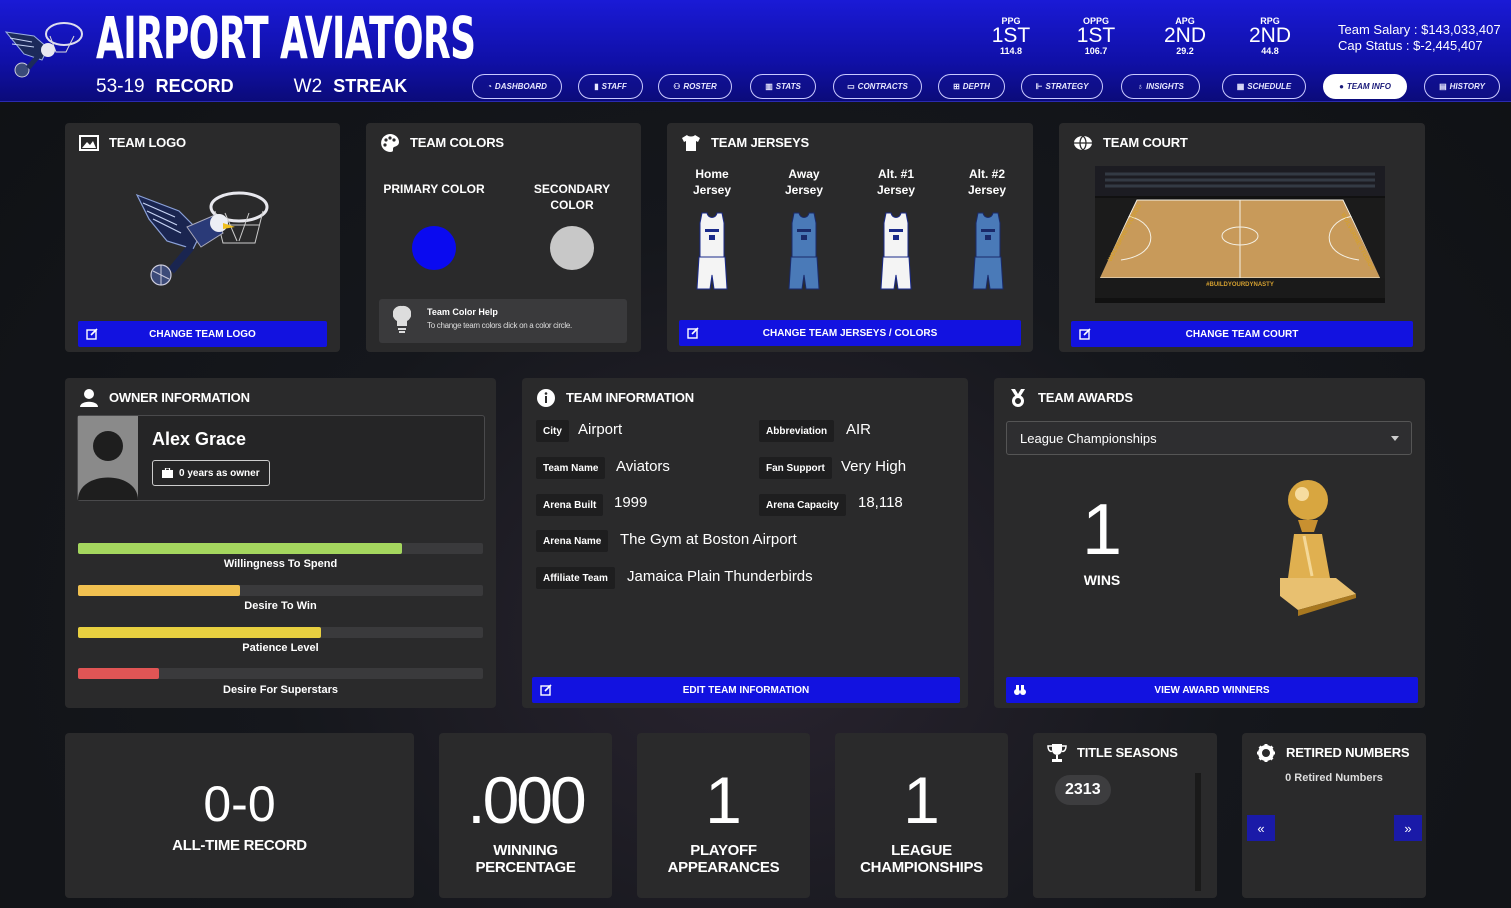 Image resolution: width=1511 pixels, height=908 pixels. I want to click on all-time-record-tile: 0-0 ALL-TIME RECORD, so click(239, 815).